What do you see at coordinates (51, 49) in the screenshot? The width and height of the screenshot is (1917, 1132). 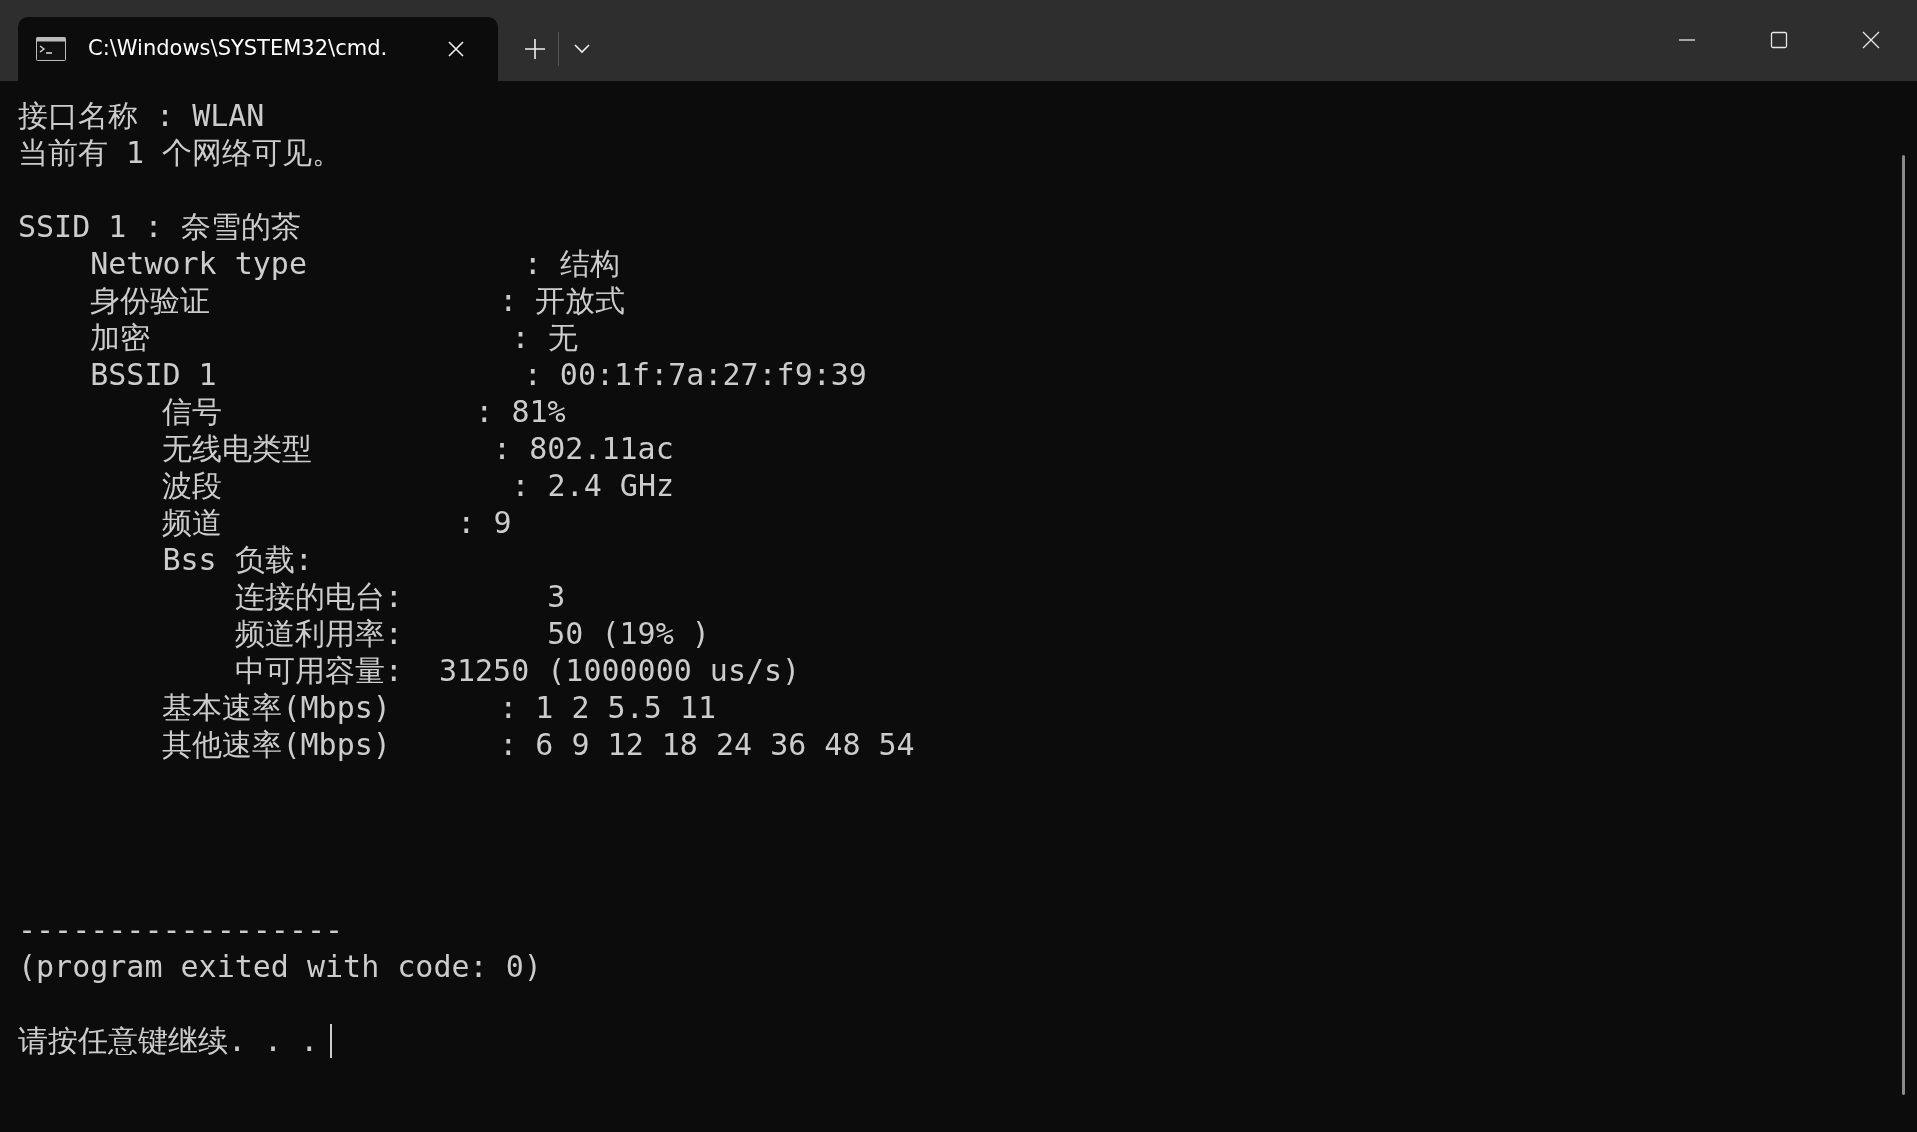 I see `terminal-icon` at bounding box center [51, 49].